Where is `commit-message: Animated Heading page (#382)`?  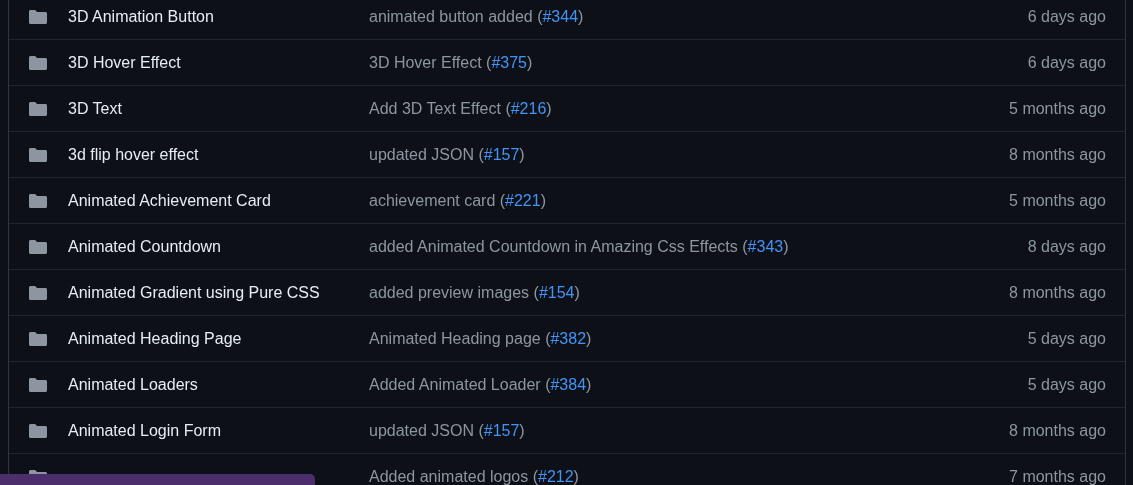
commit-message: Animated Heading page (#382) is located at coordinates (480, 338).